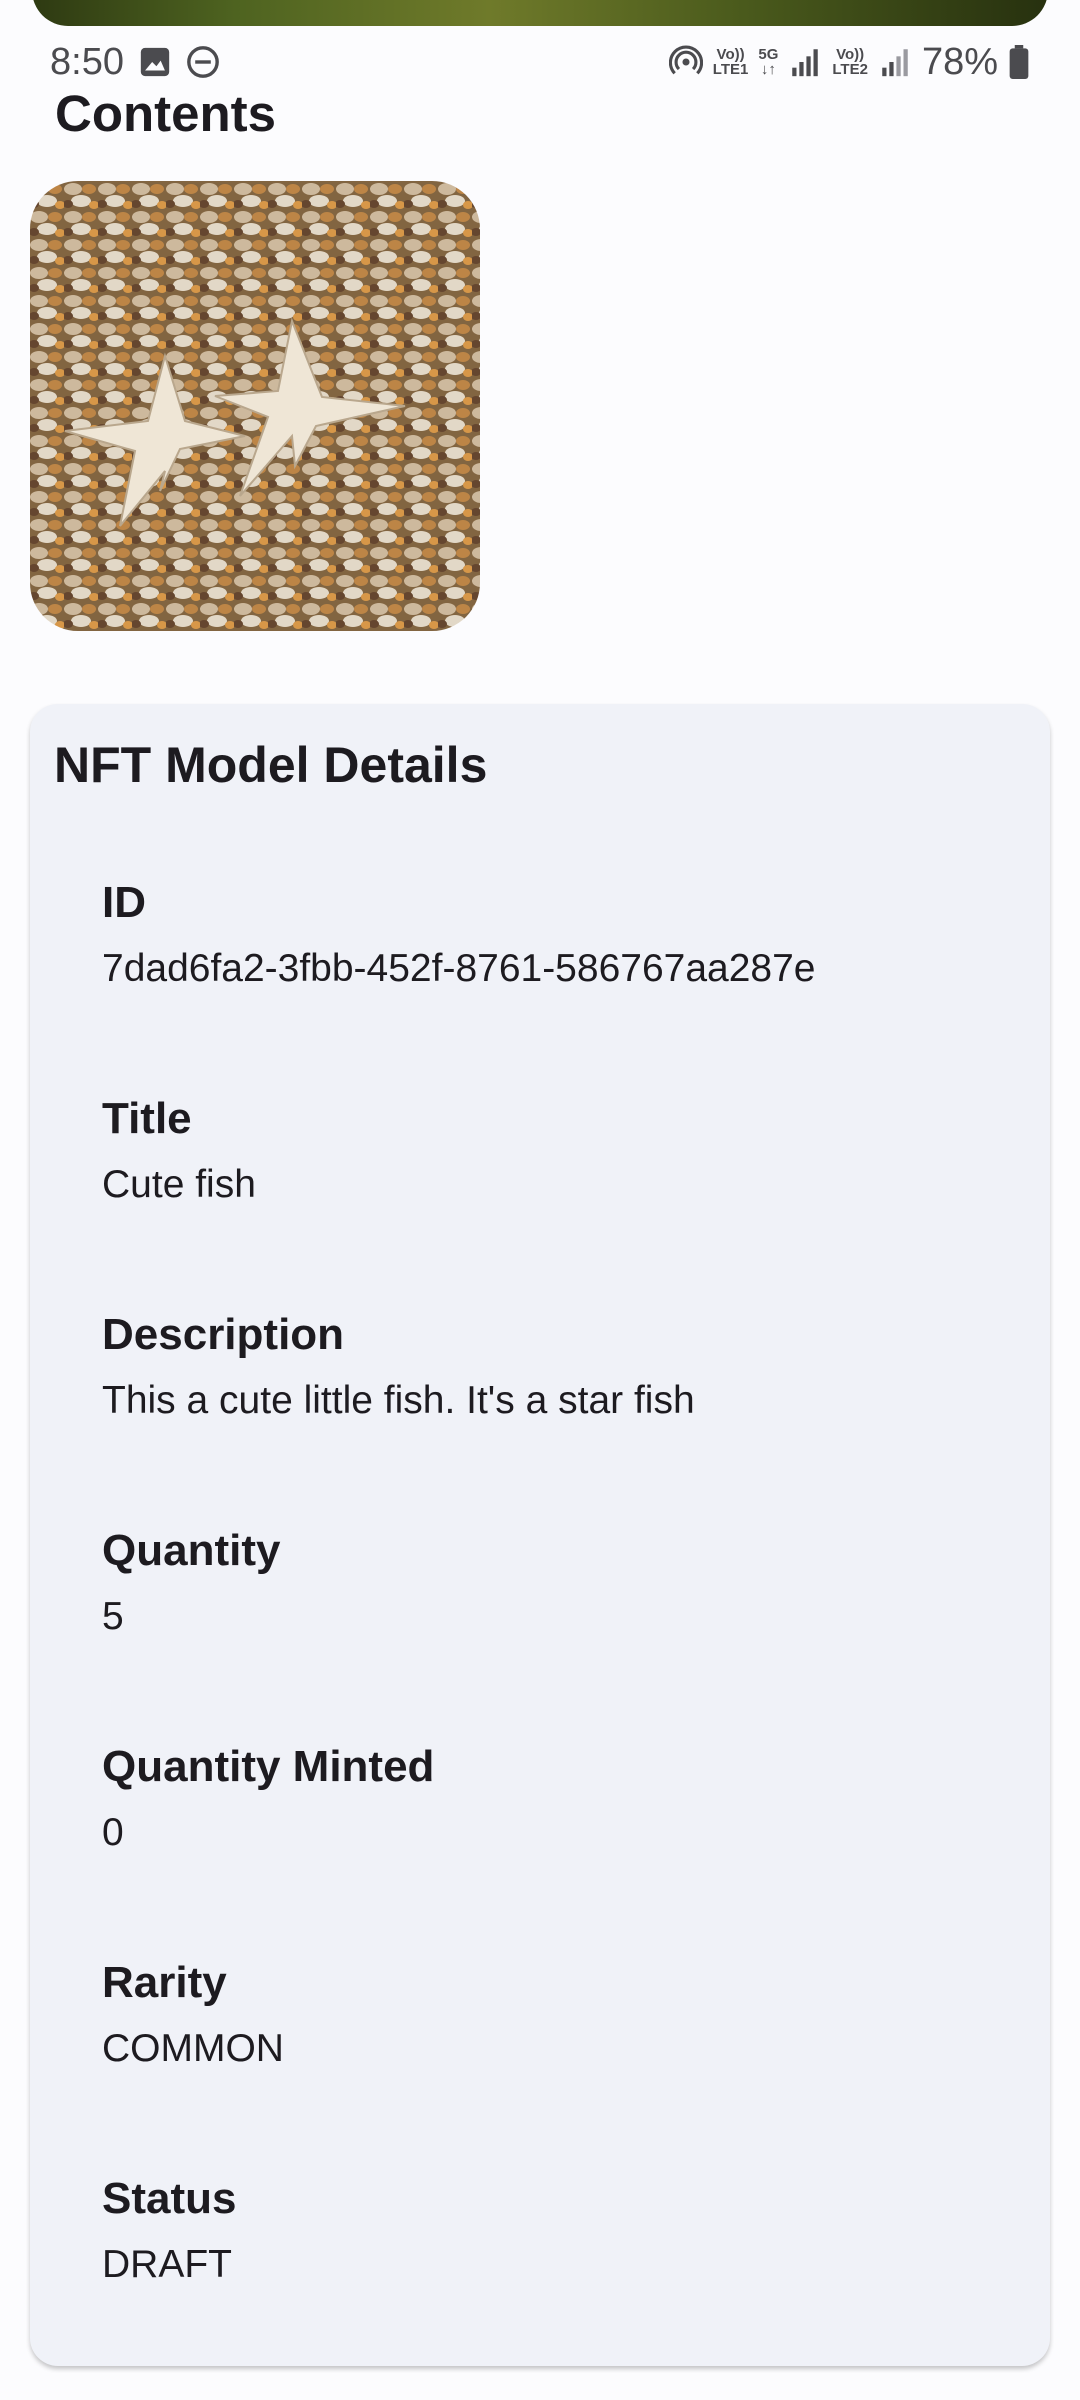  What do you see at coordinates (552, 2016) in the screenshot?
I see `field-rarity: Rarity COMMON` at bounding box center [552, 2016].